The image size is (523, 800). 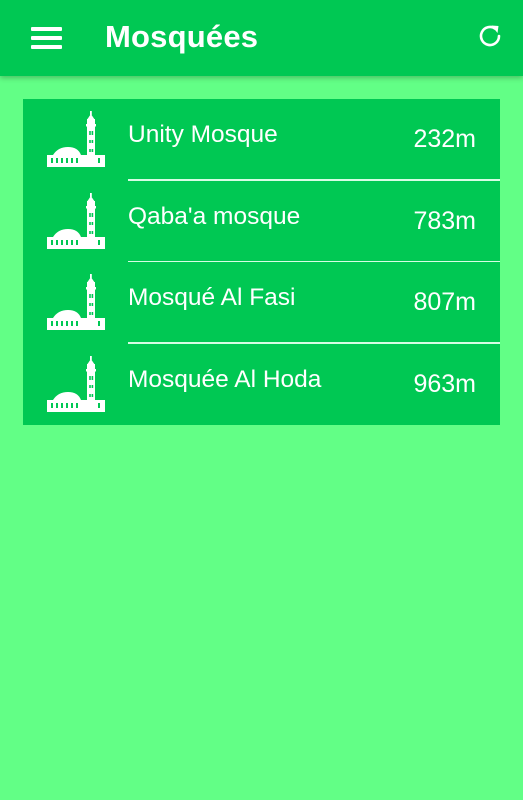 I want to click on mosque-name: Mosquée Al Hoda, so click(x=225, y=379).